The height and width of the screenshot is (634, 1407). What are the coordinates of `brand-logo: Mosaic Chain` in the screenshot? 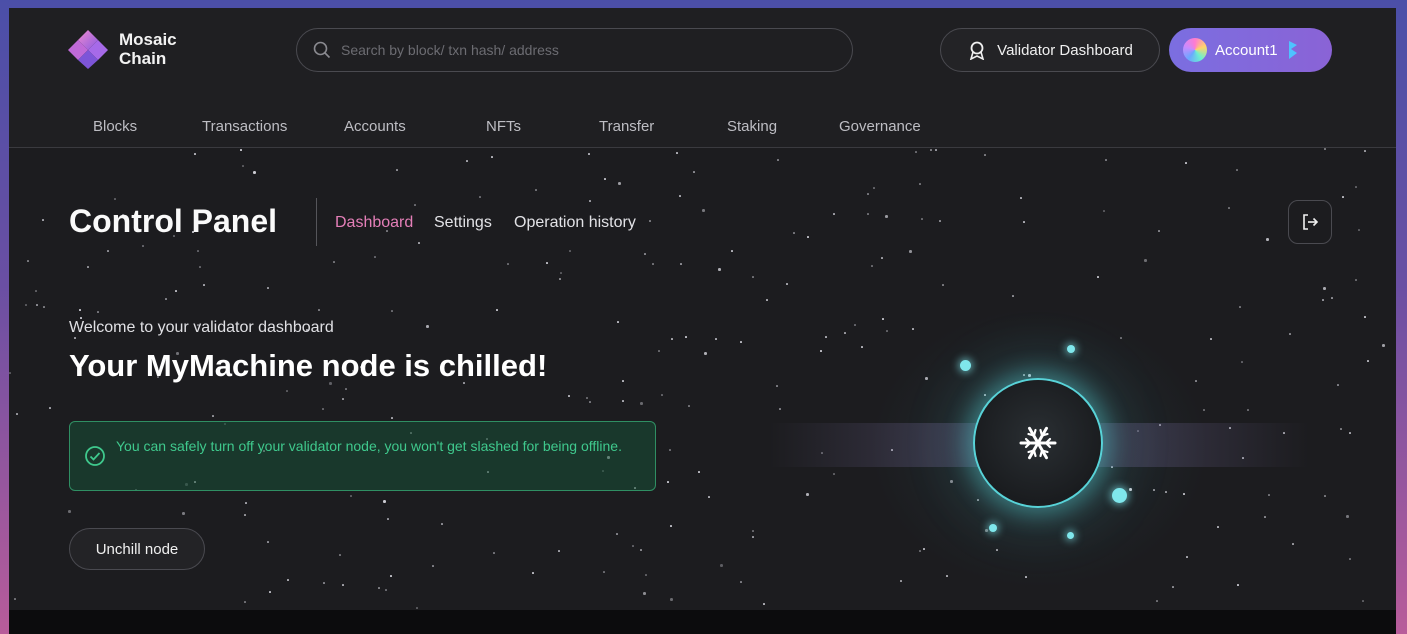 It's located at (122, 49).